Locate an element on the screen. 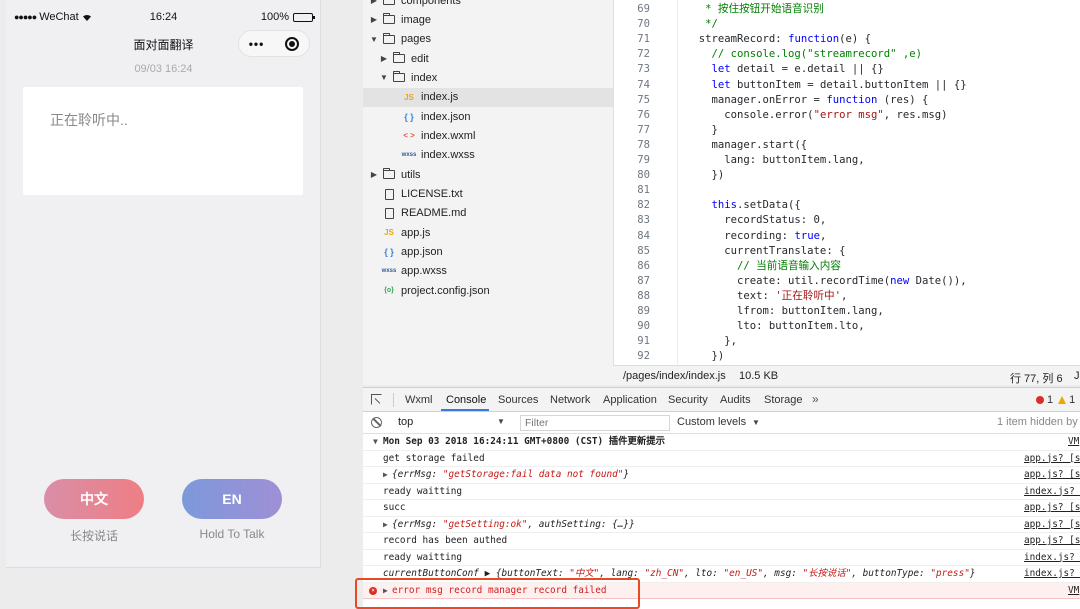 The height and width of the screenshot is (609, 1080). inspect-element-icon is located at coordinates (376, 399).